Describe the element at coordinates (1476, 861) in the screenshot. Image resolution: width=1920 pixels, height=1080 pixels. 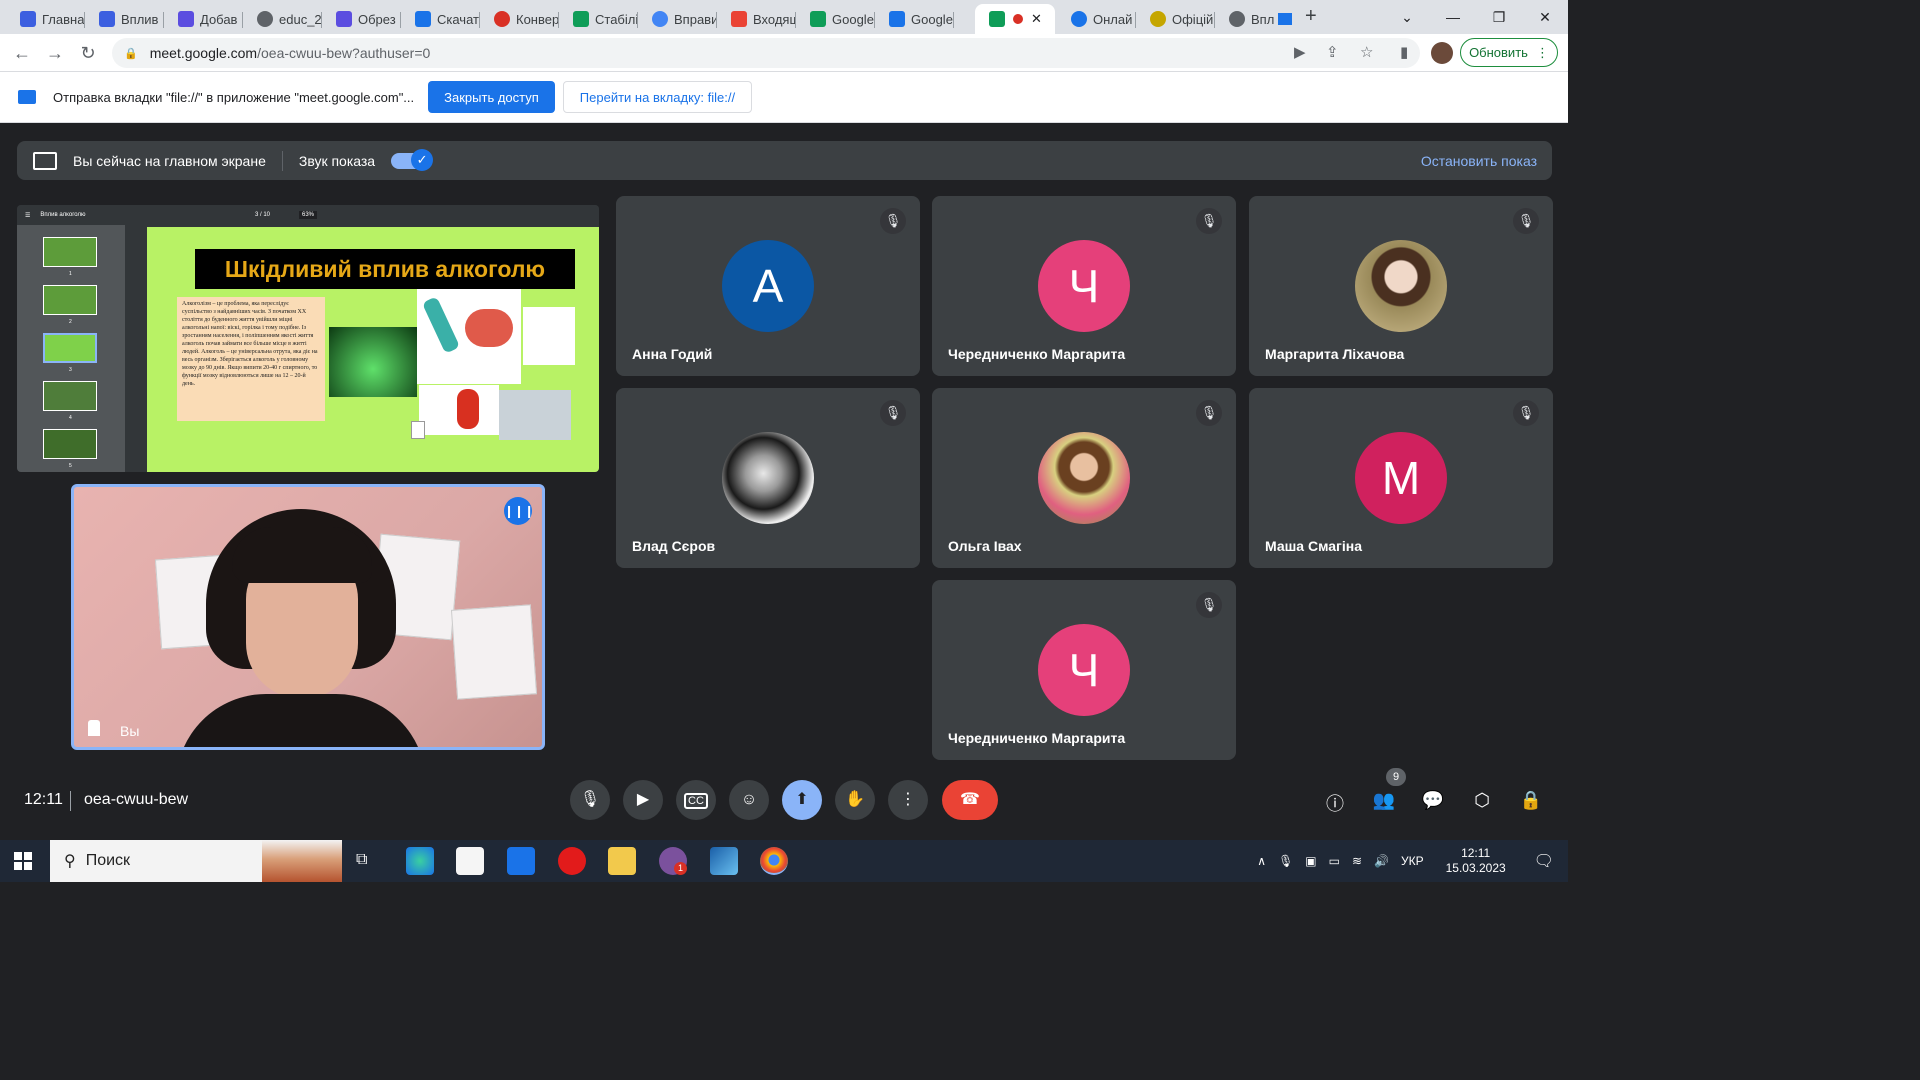
I see `taskbar-clock: 12:11 15.03.2023` at that location.